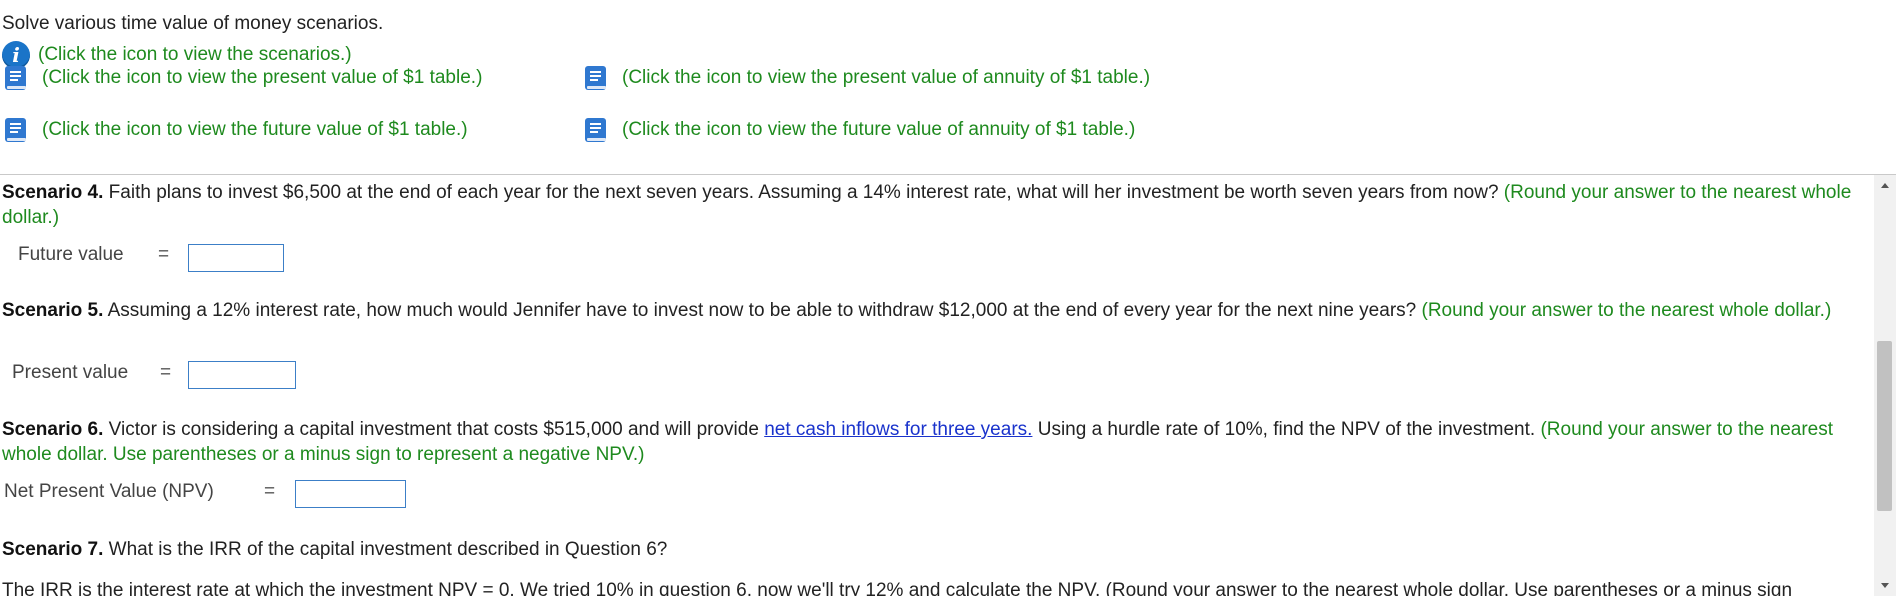 This screenshot has height=596, width=1896. I want to click on net-cash-inflows-link: net cash inflows for three years., so click(898, 429).